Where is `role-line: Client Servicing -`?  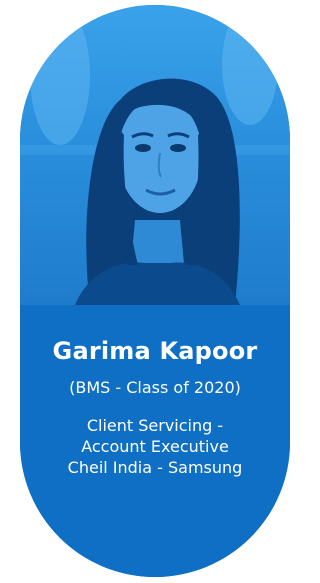
role-line: Client Servicing - is located at coordinates (155, 425).